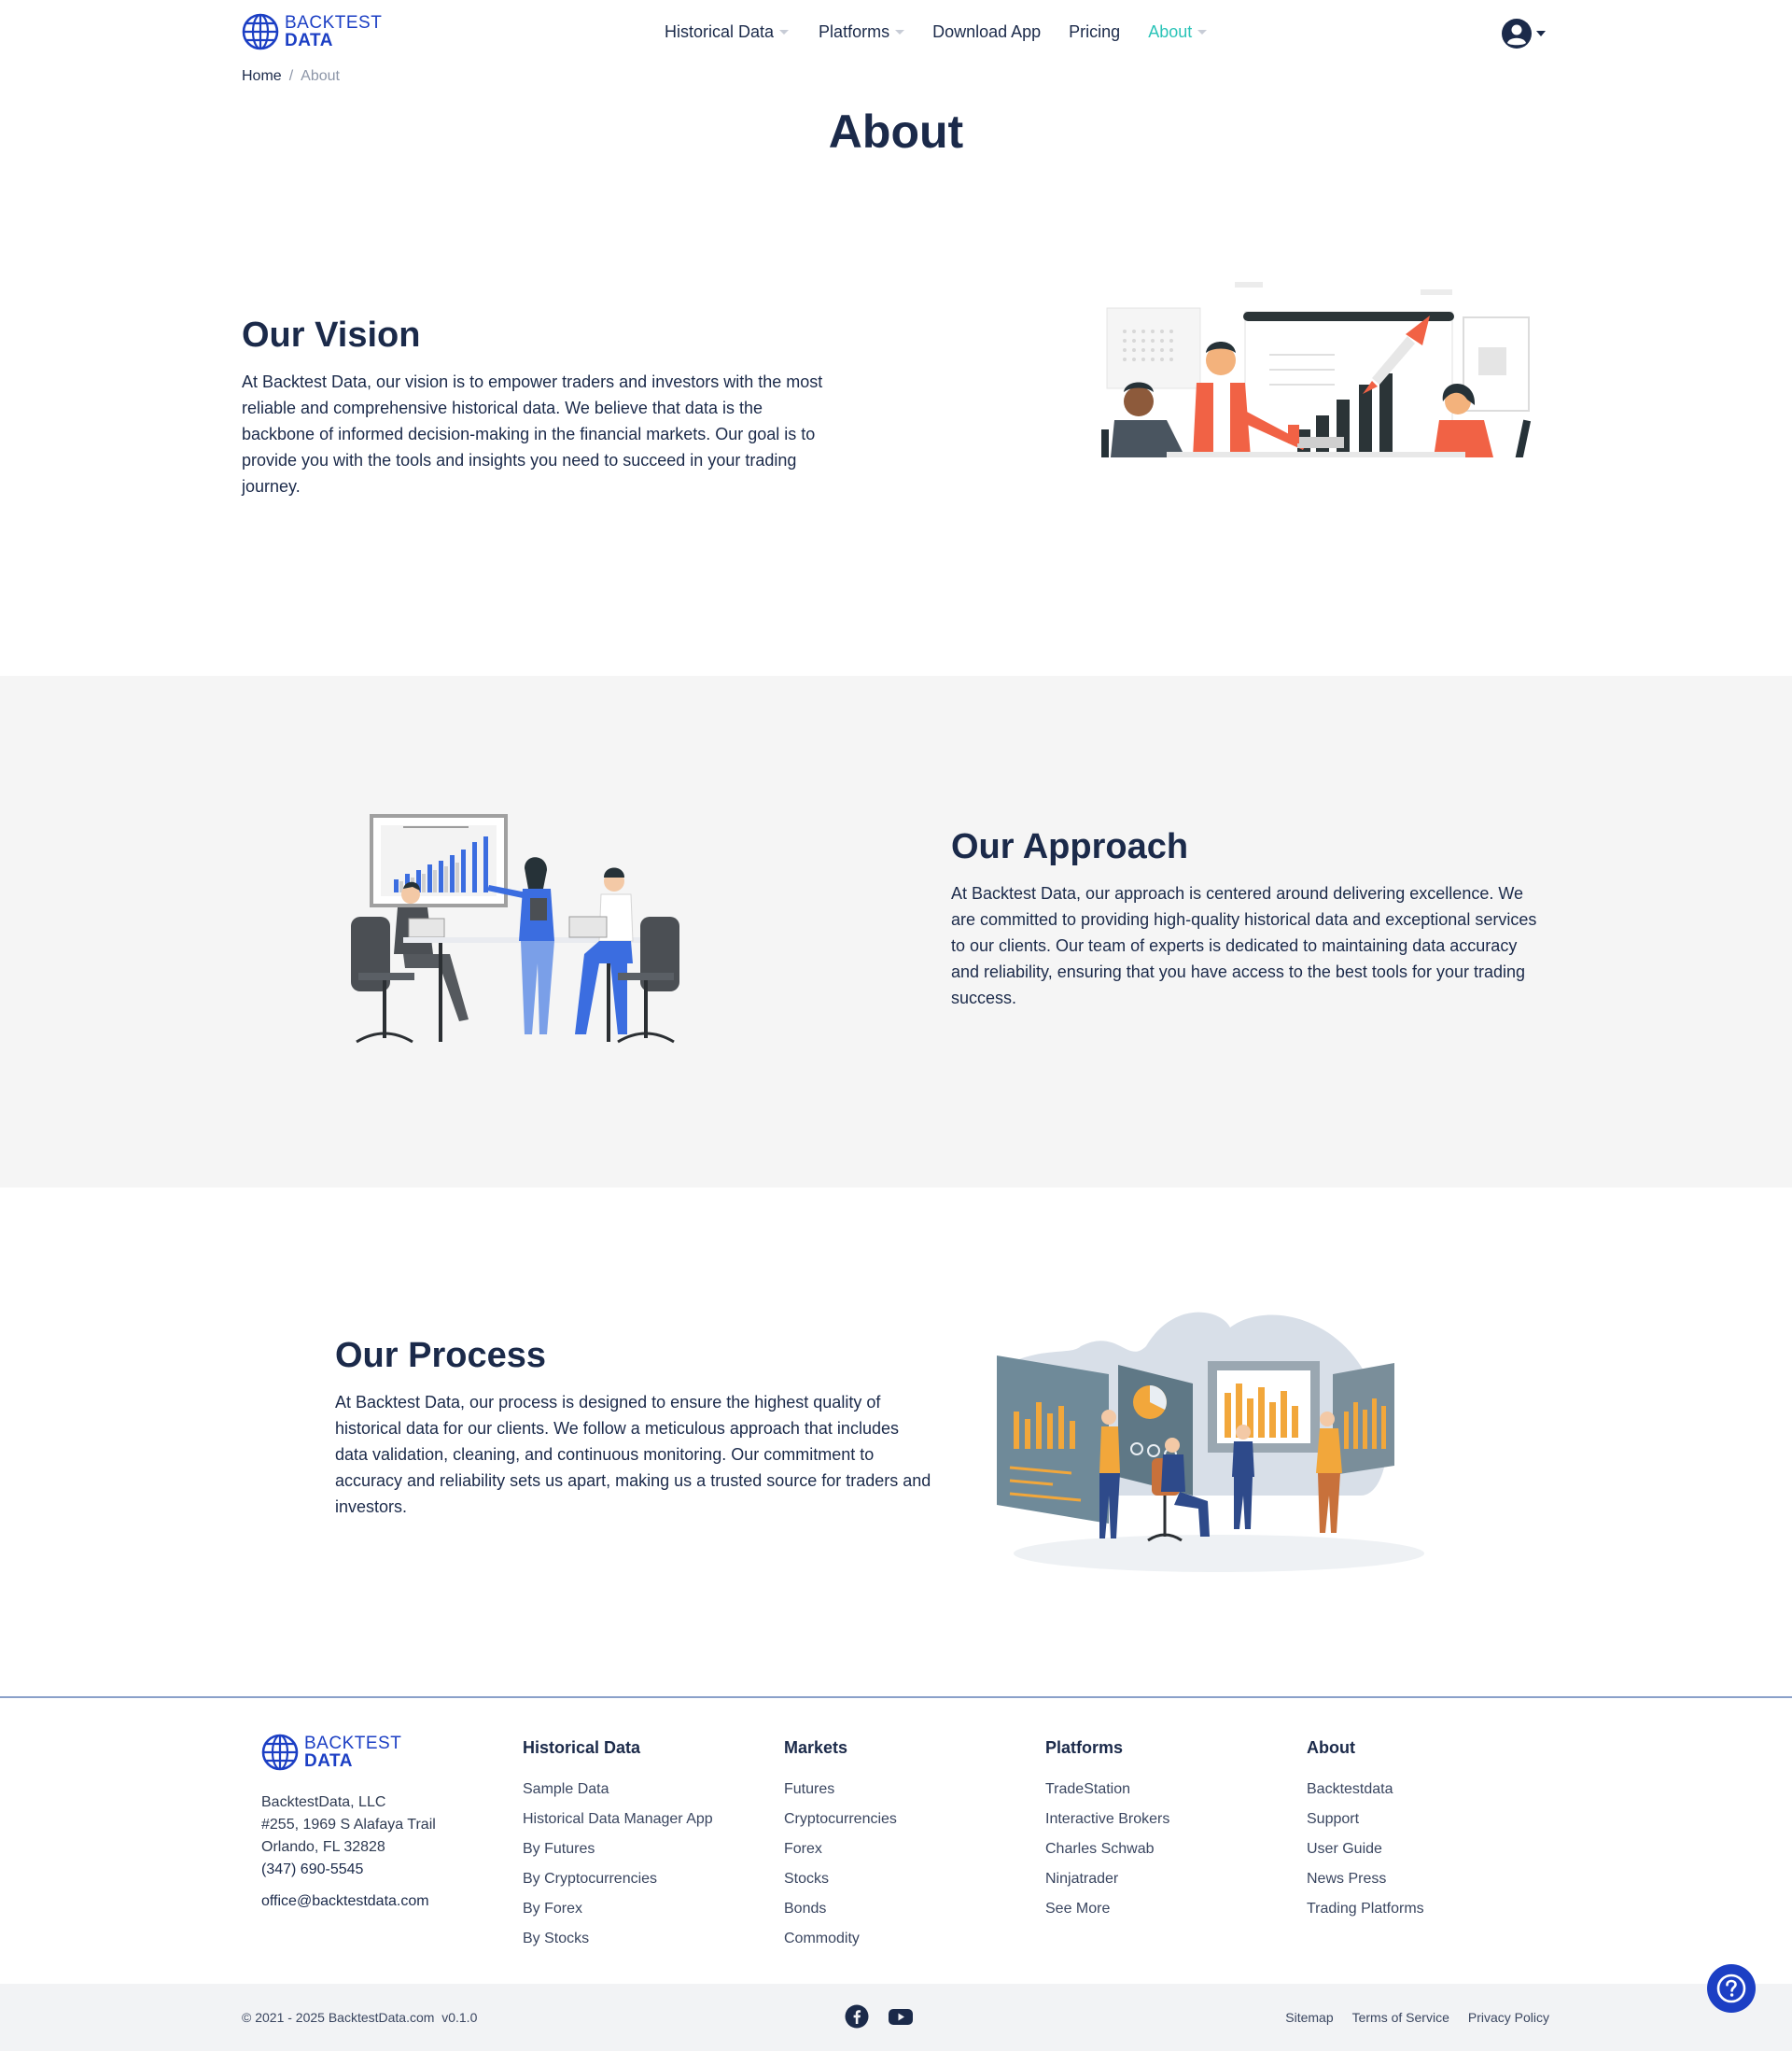 The width and height of the screenshot is (1792, 2051). I want to click on nav-historical-data: Historical Data, so click(727, 32).